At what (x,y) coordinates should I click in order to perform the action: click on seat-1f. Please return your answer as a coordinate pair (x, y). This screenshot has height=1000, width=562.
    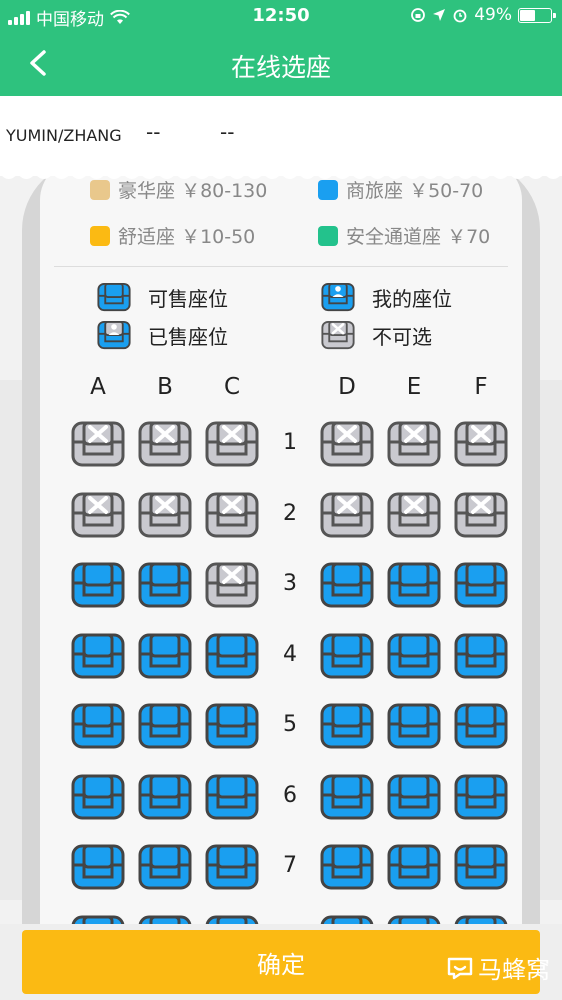
    Looking at the image, I should click on (481, 444).